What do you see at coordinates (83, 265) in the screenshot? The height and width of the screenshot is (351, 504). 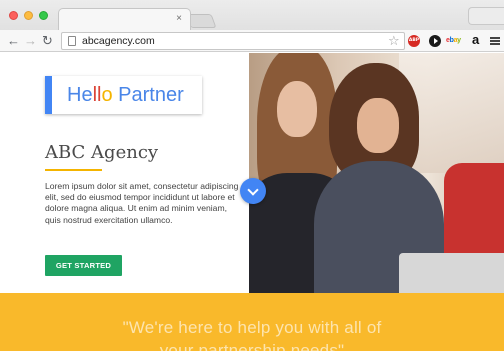 I see `get-started-button: GET STARTED` at bounding box center [83, 265].